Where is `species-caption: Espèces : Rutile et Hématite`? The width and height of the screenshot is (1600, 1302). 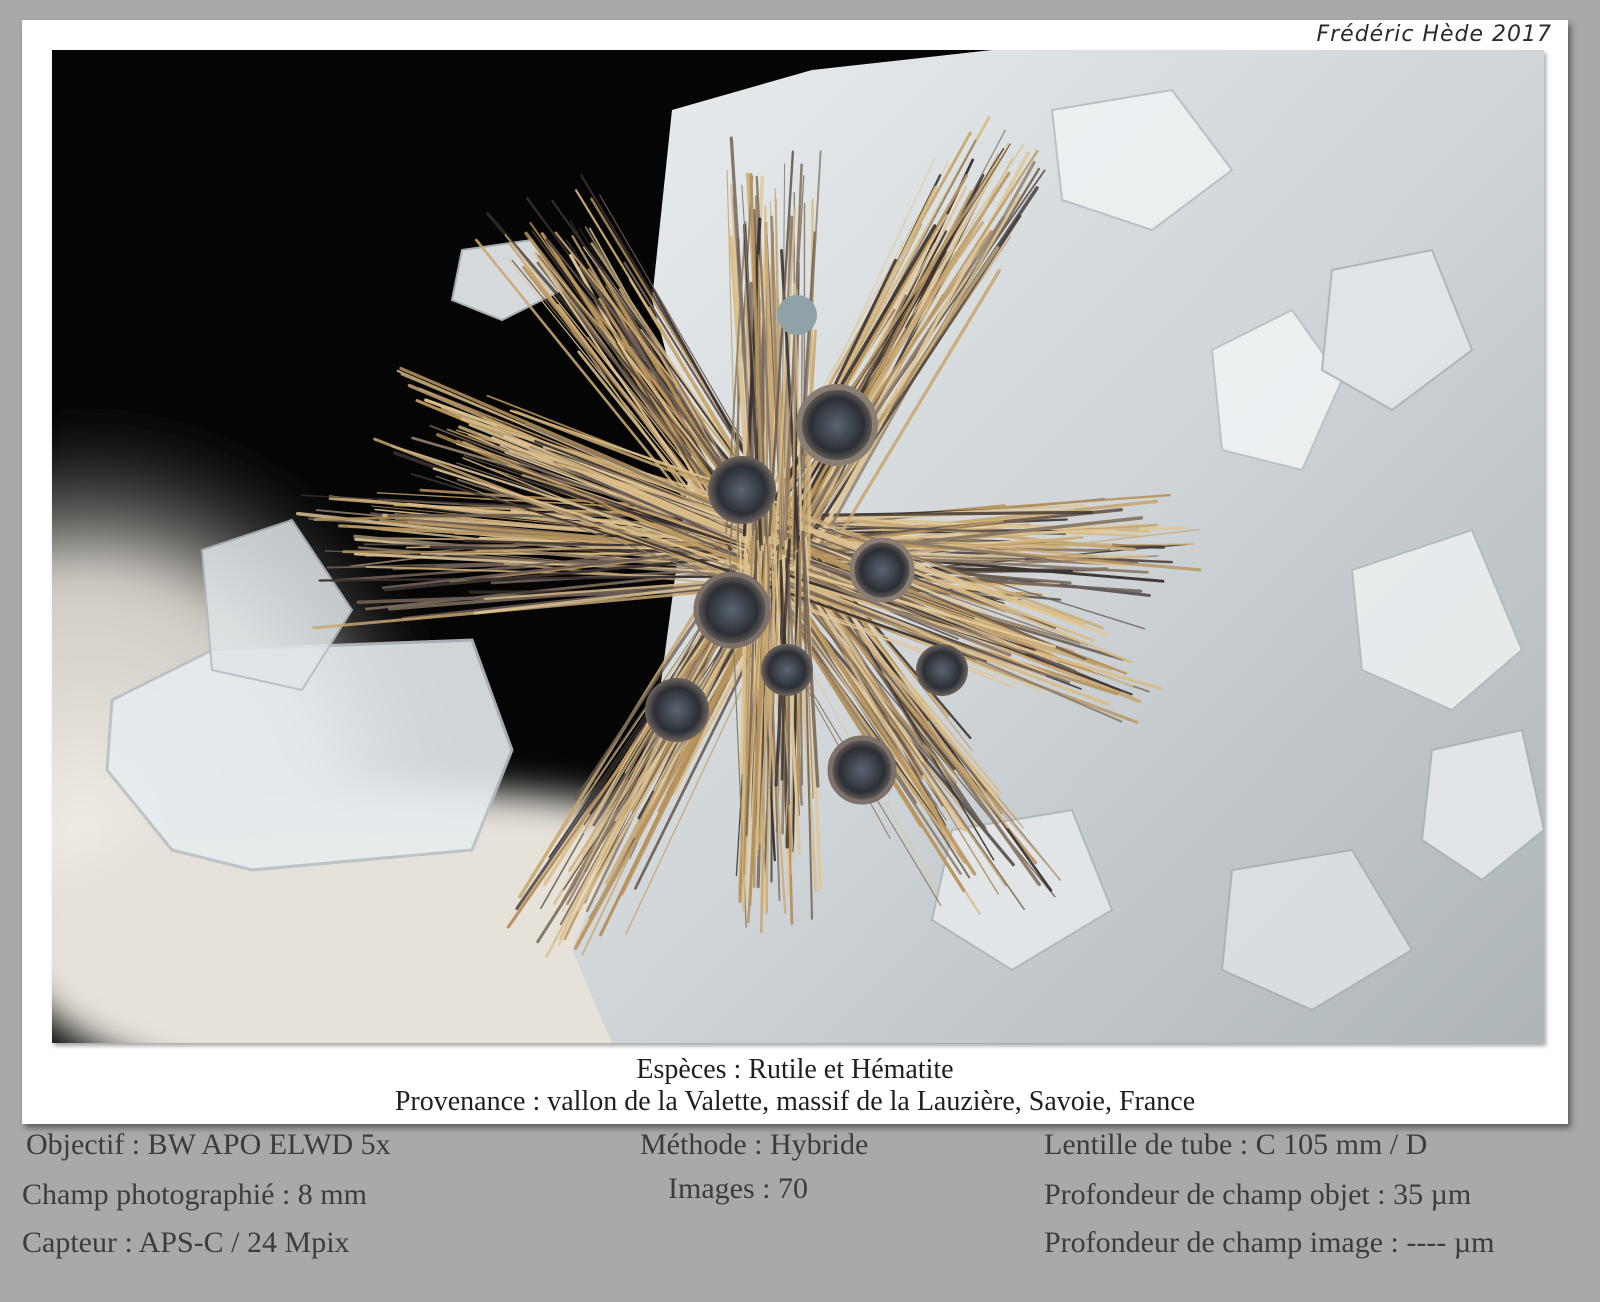
species-caption: Espèces : Rutile et Hématite is located at coordinates (795, 1069).